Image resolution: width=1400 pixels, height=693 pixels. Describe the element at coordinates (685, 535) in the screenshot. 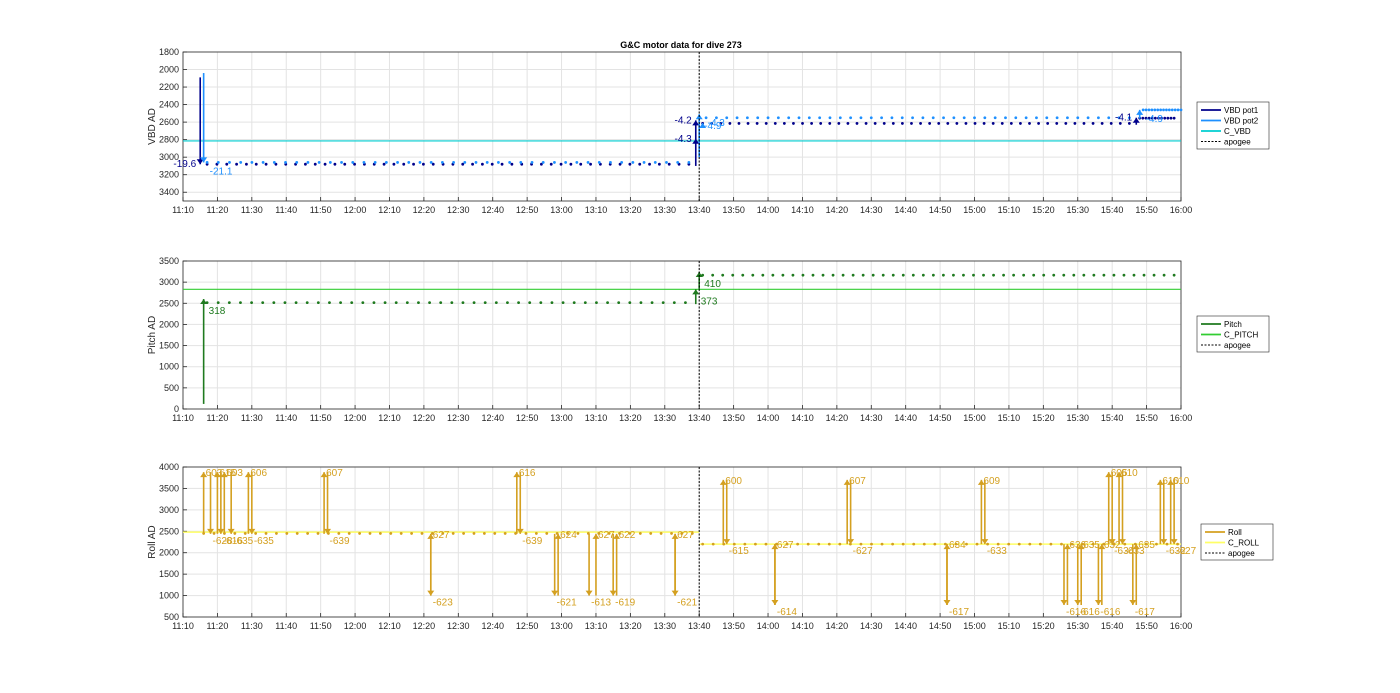

I see `arrow-label: 627` at that location.